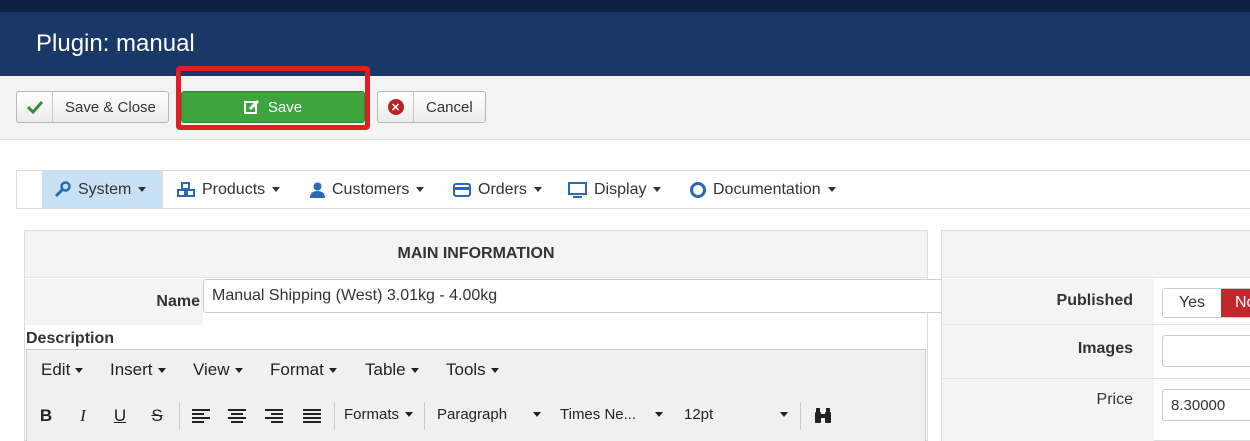 The width and height of the screenshot is (1250, 441). What do you see at coordinates (392, 370) in the screenshot?
I see `editor-menu-table: Table` at bounding box center [392, 370].